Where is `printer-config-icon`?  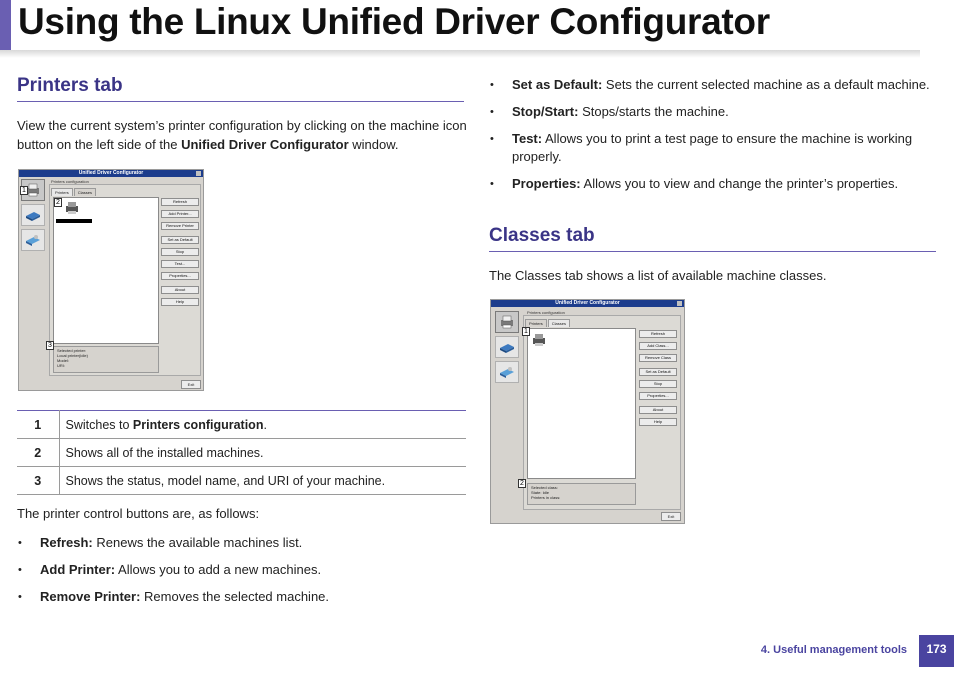 printer-config-icon is located at coordinates (507, 322).